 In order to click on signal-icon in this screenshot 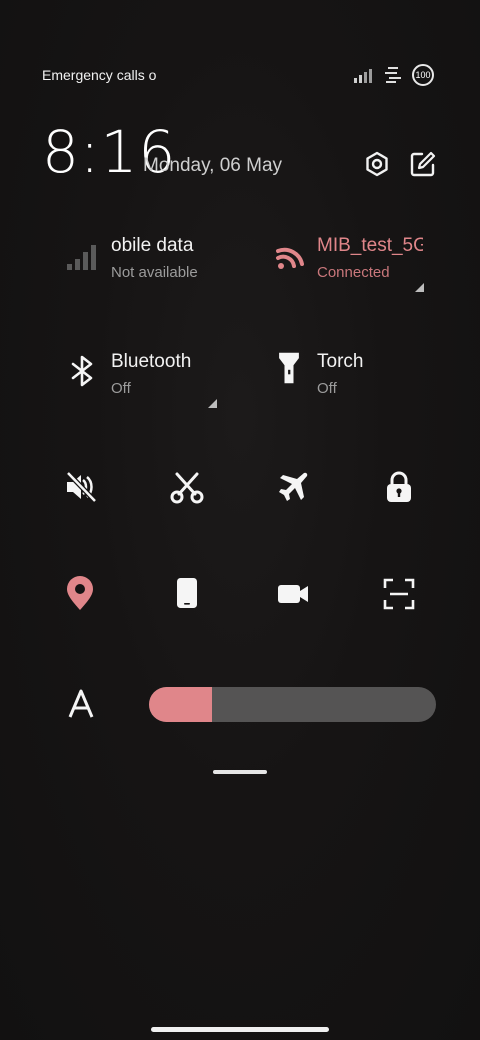, I will do `click(363, 76)`.